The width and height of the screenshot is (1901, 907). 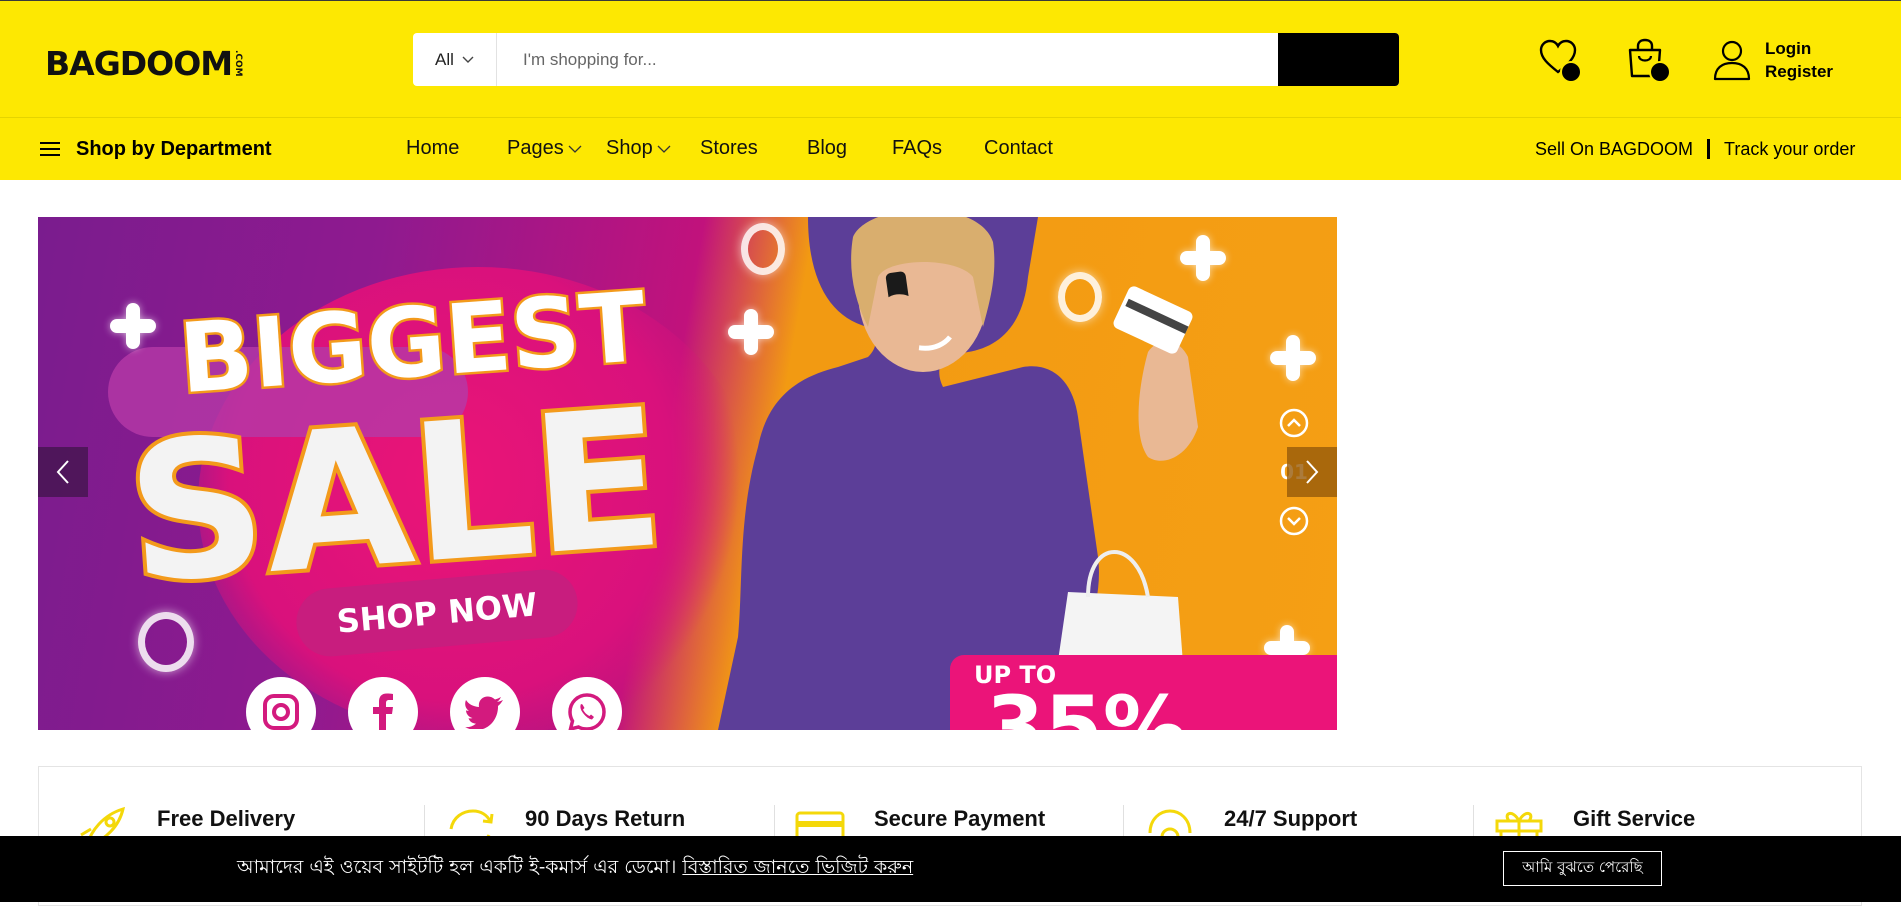 I want to click on slider-next-button, so click(x=1312, y=472).